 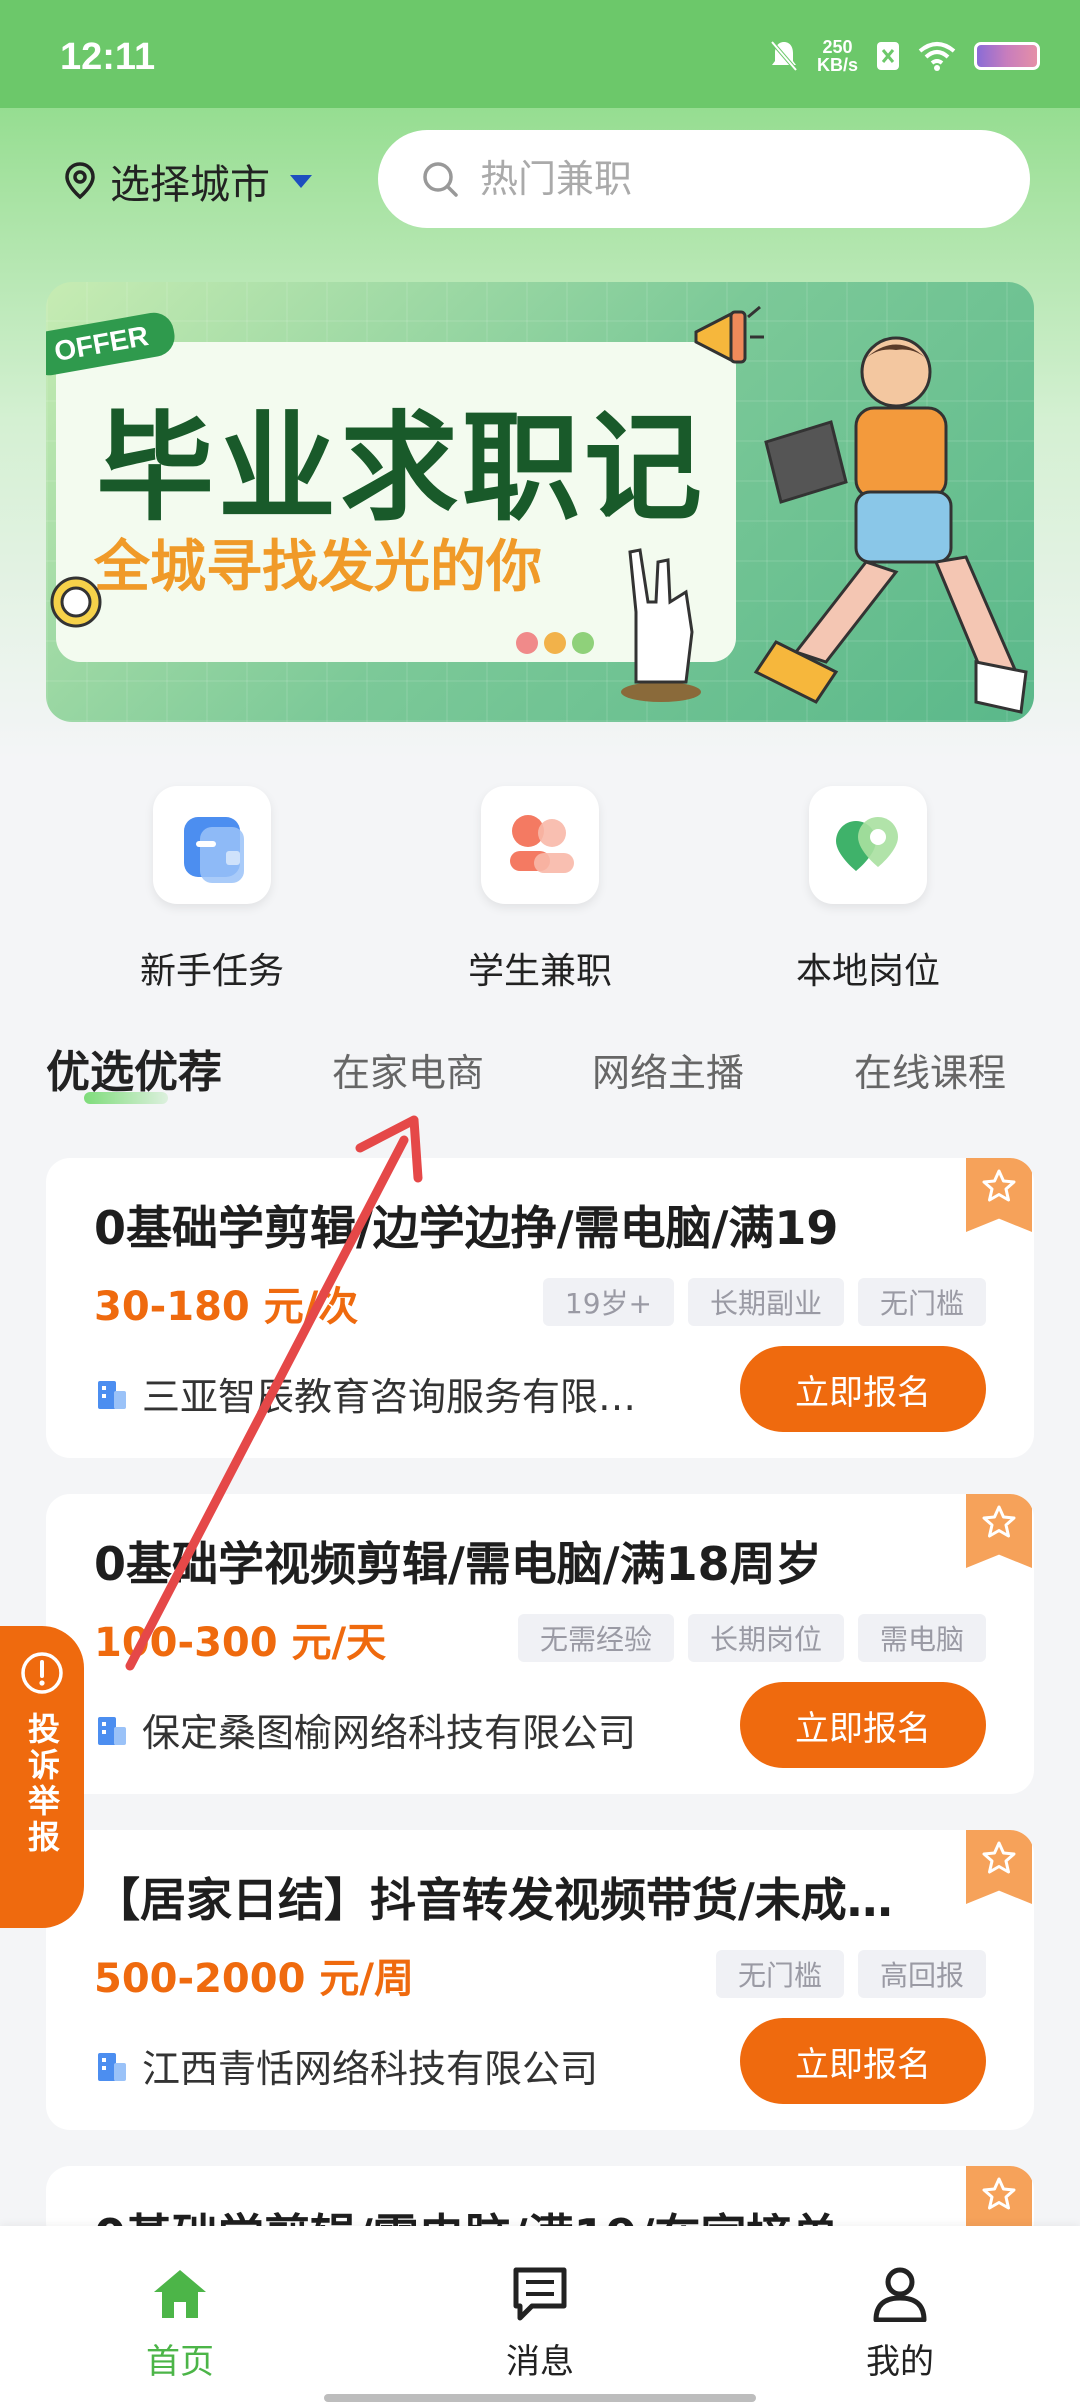 I want to click on category-tabs: 优选优荐 在家电商 网络主播 在线课程, so click(x=540, y=1071).